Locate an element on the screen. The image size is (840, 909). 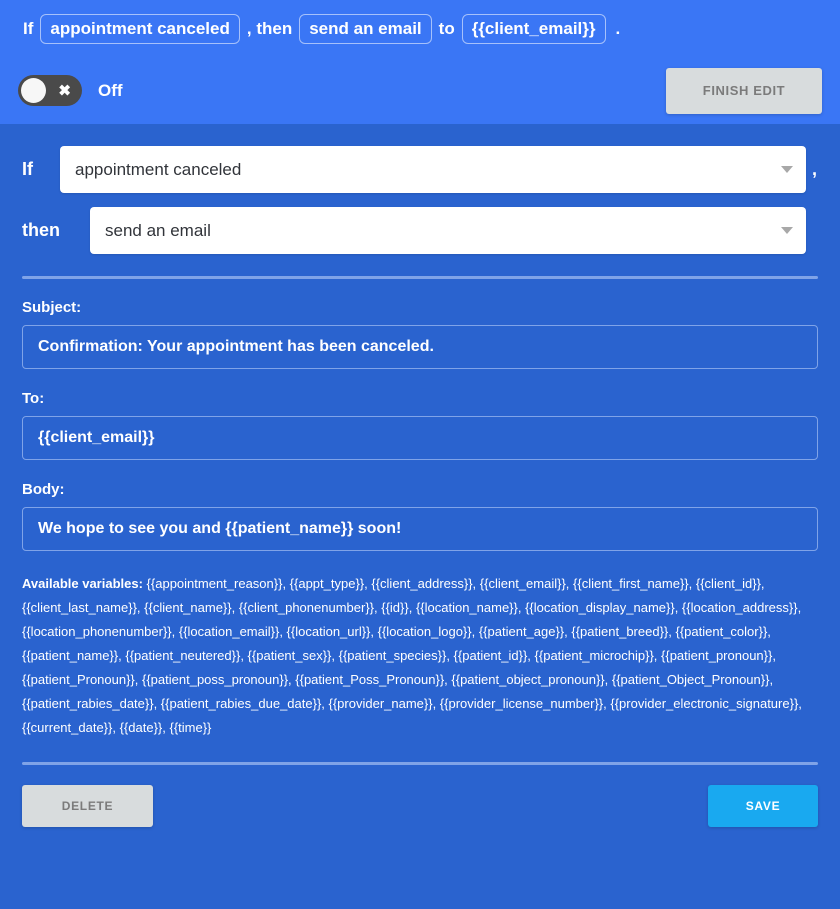
x-icon: ✖ is located at coordinates (64, 90).